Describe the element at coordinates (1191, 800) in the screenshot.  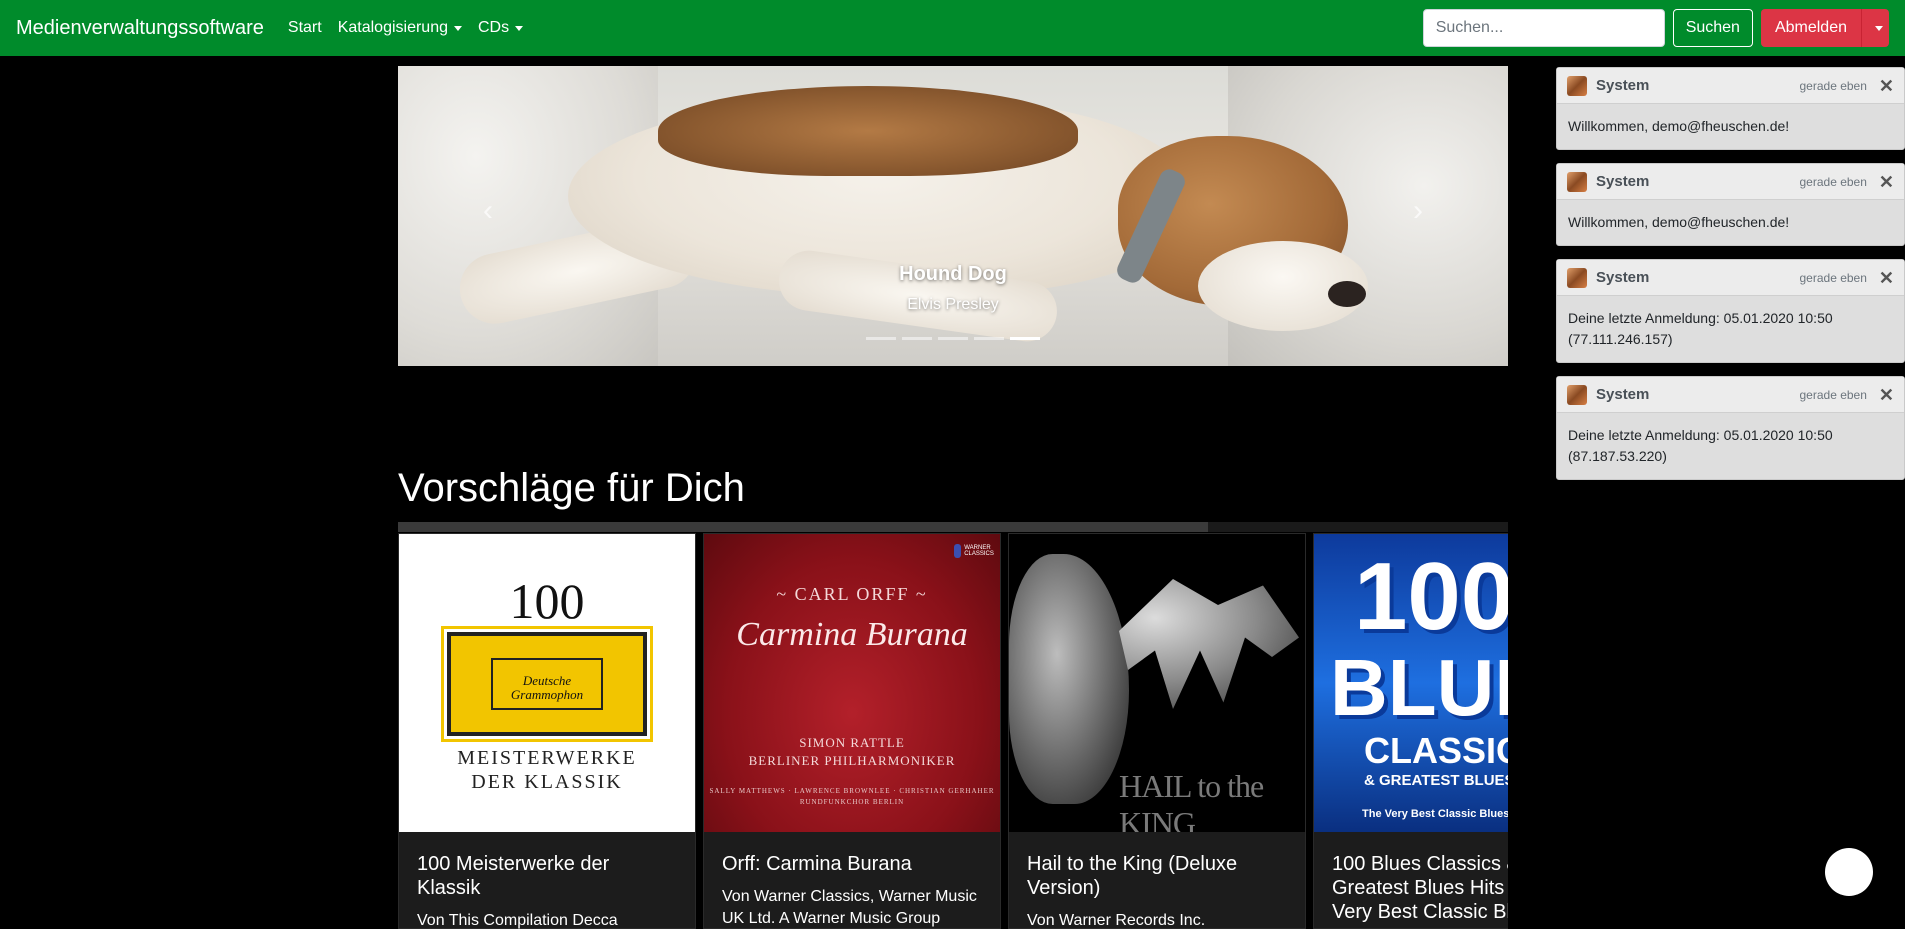
I see `cover-text: HAIL to the KING` at that location.